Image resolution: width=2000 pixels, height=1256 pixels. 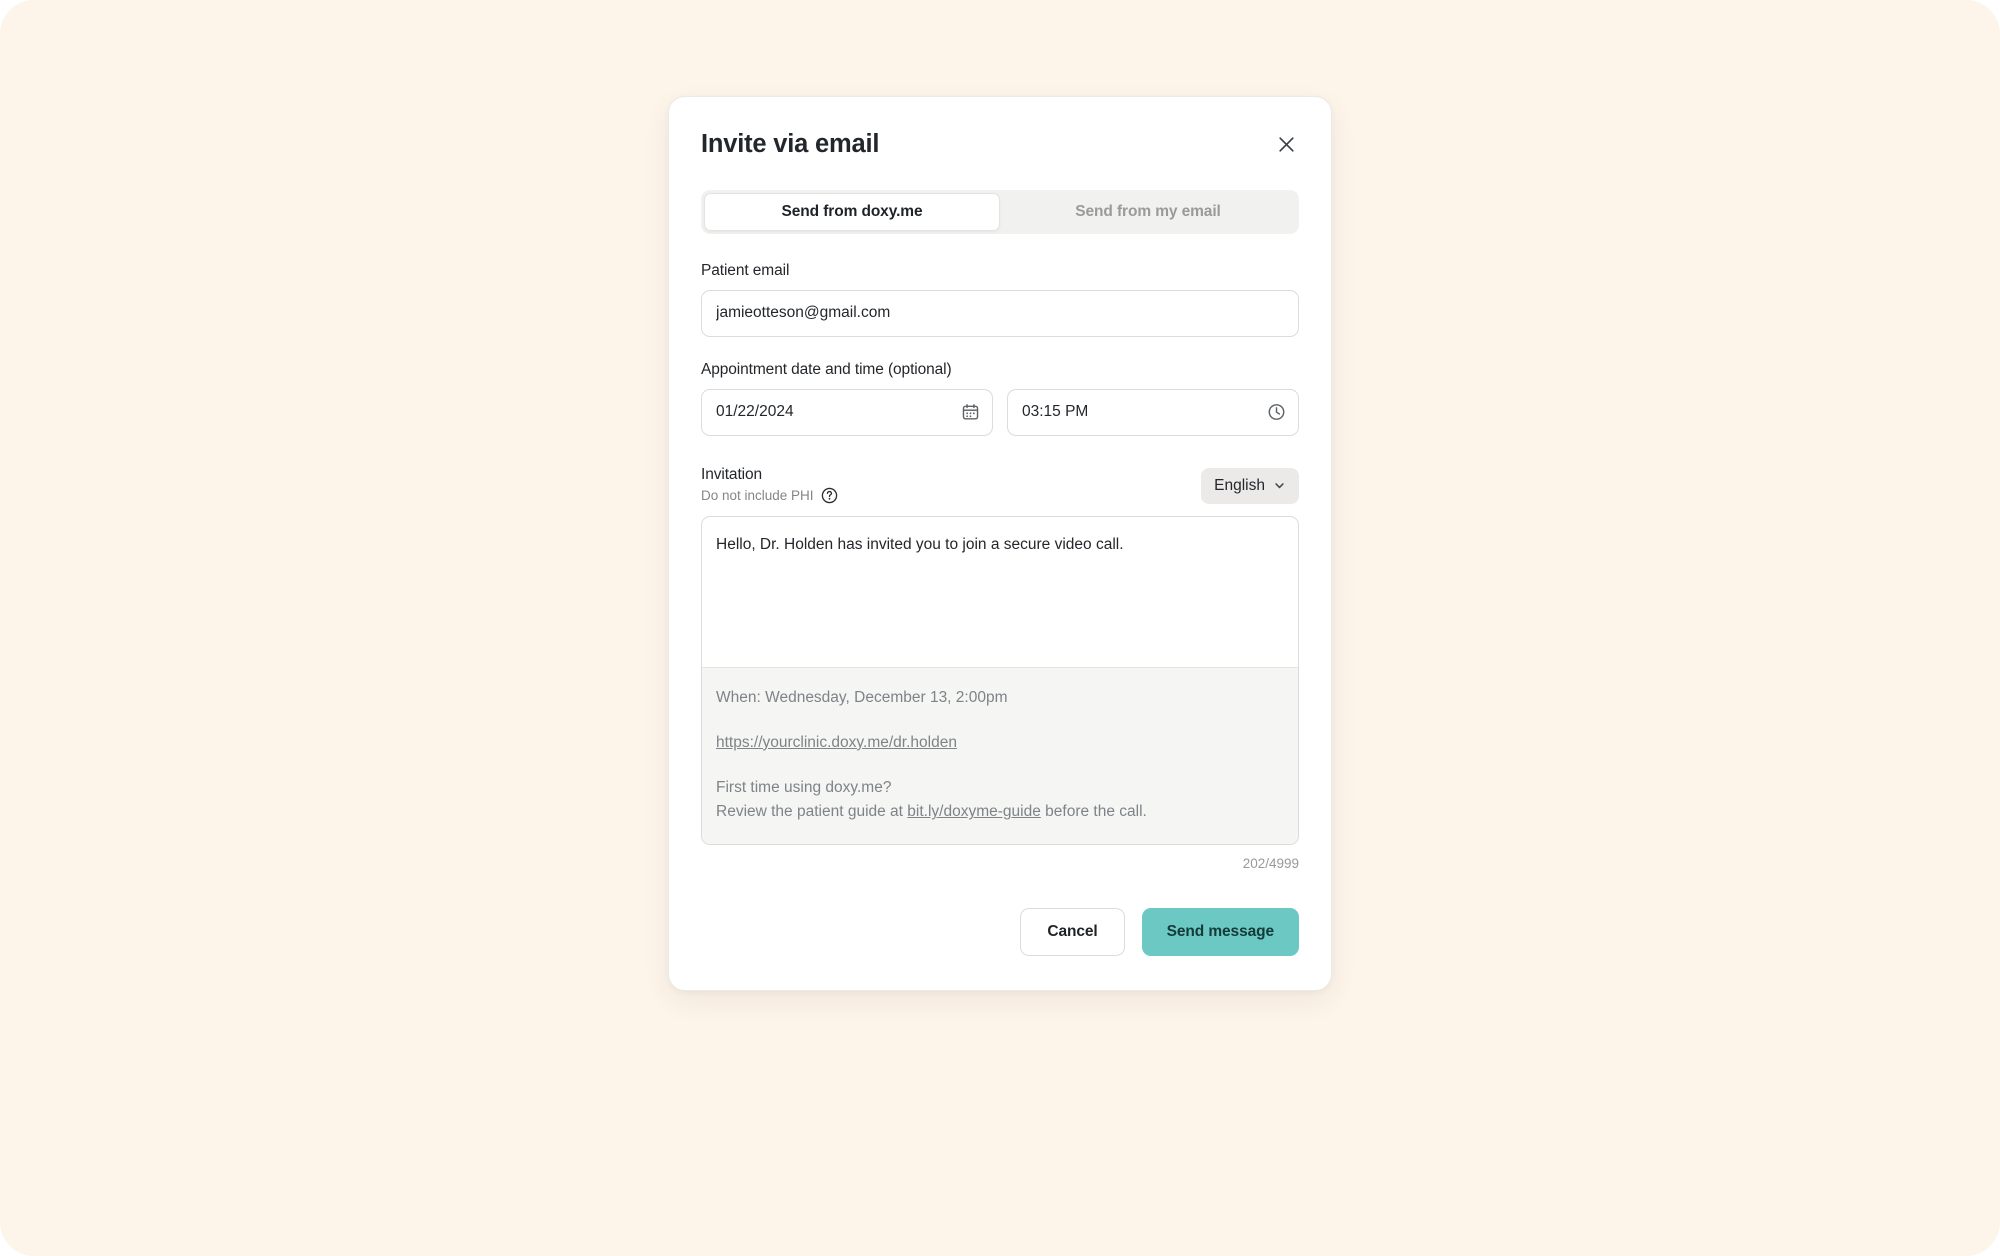 I want to click on appointment-label: Appointment date and time (optional), so click(x=826, y=369).